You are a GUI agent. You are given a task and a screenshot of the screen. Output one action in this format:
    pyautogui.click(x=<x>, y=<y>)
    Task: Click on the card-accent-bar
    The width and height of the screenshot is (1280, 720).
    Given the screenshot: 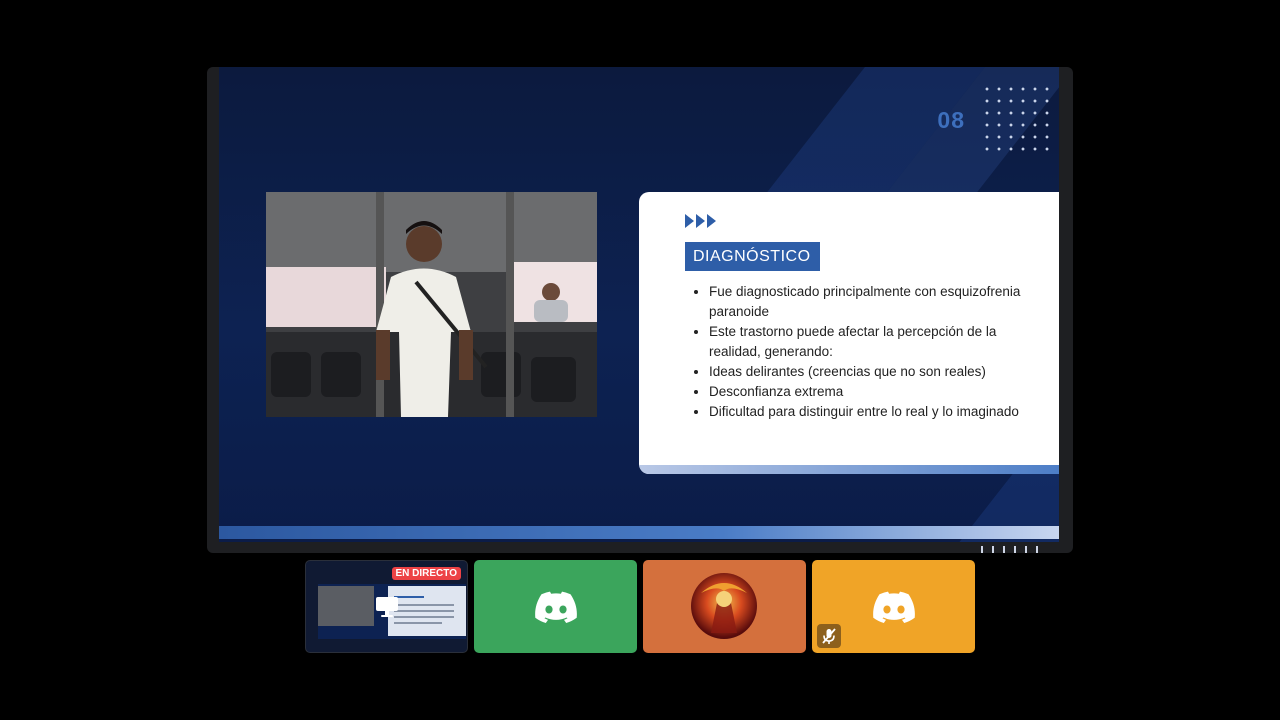 What is the action you would take?
    pyautogui.click(x=849, y=469)
    